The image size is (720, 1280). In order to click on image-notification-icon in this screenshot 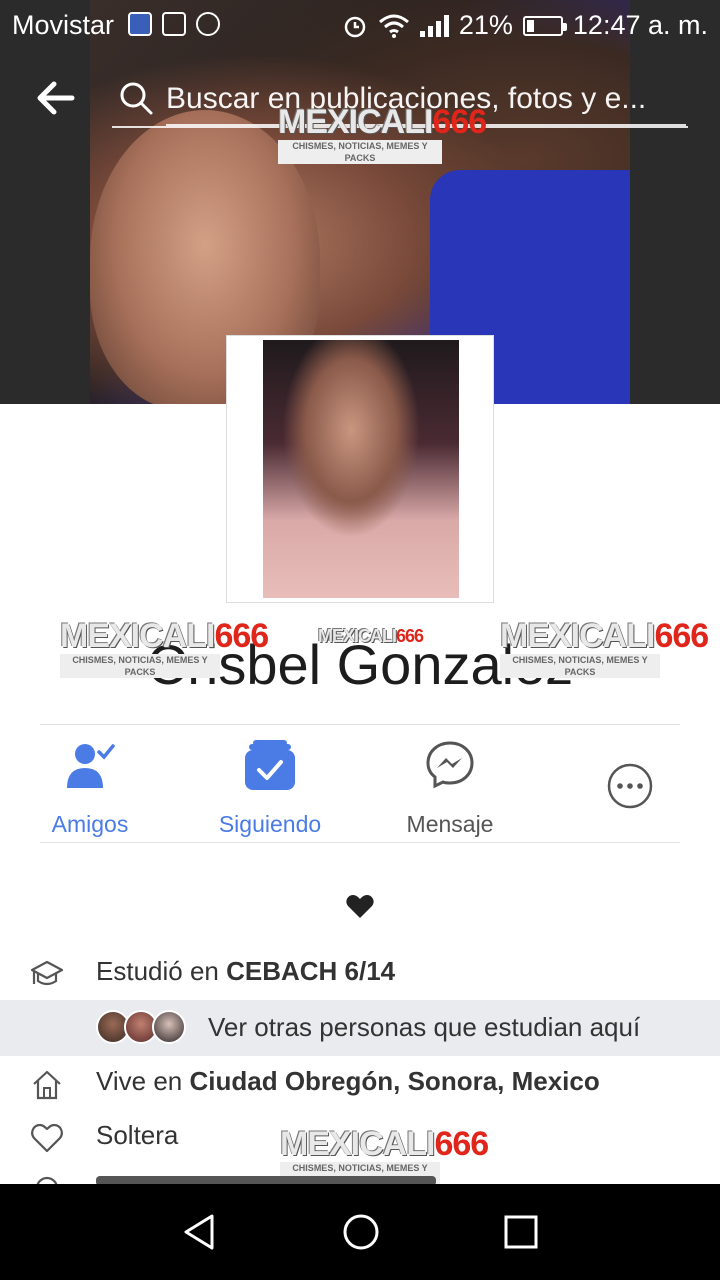, I will do `click(174, 24)`.